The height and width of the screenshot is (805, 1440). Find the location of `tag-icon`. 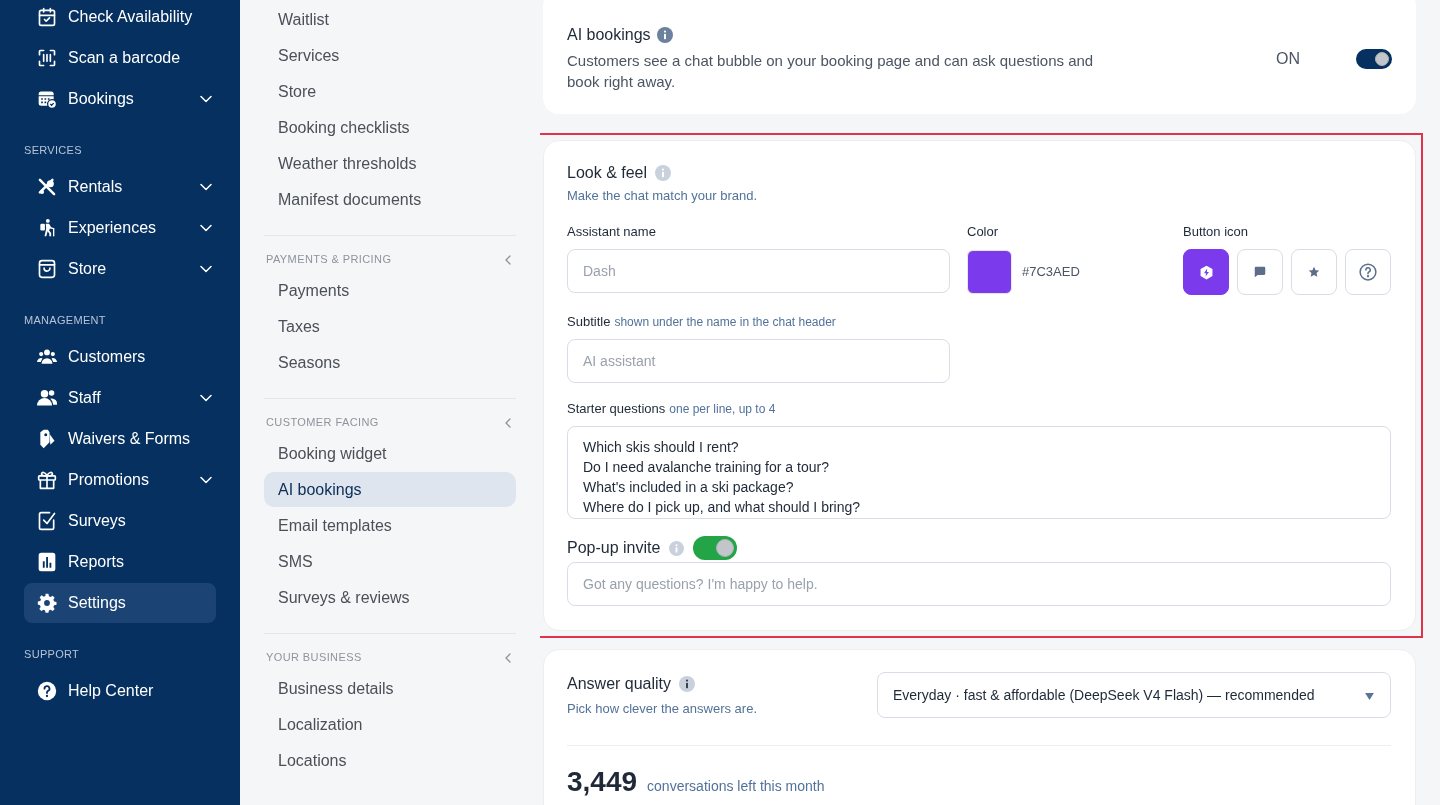

tag-icon is located at coordinates (47, 439).